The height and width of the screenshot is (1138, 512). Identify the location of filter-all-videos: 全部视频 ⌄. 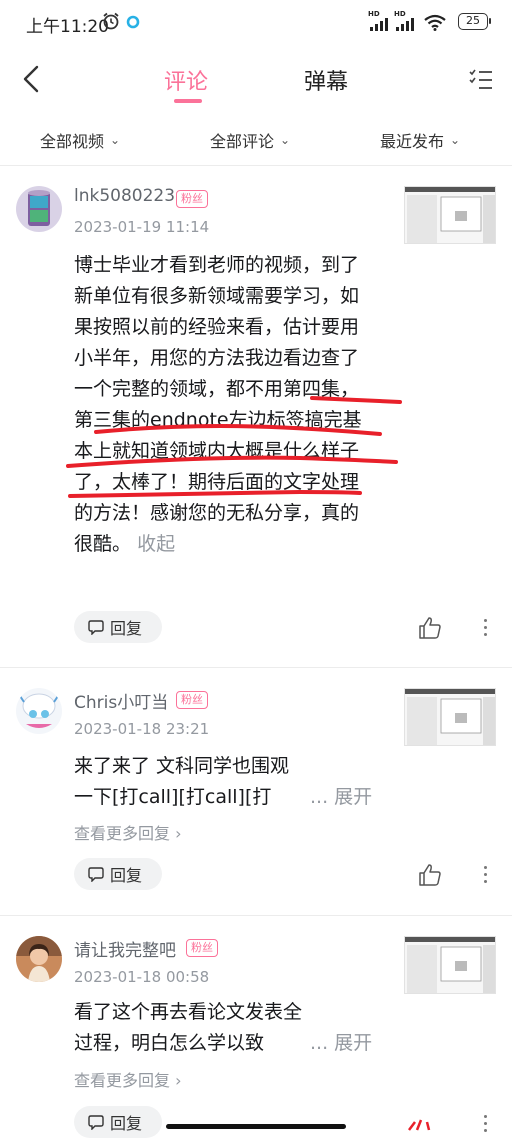
(80, 140).